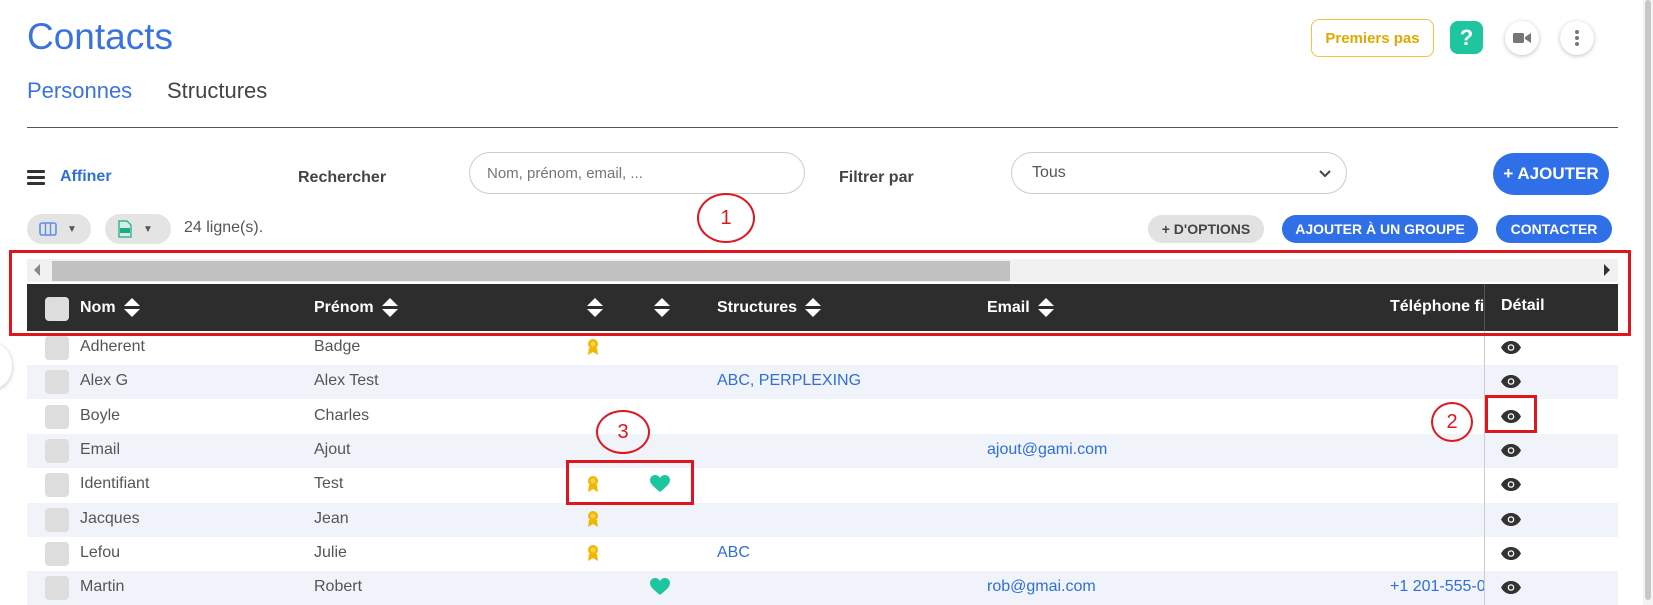 Image resolution: width=1653 pixels, height=605 pixels. I want to click on tabs-divider, so click(822, 127).